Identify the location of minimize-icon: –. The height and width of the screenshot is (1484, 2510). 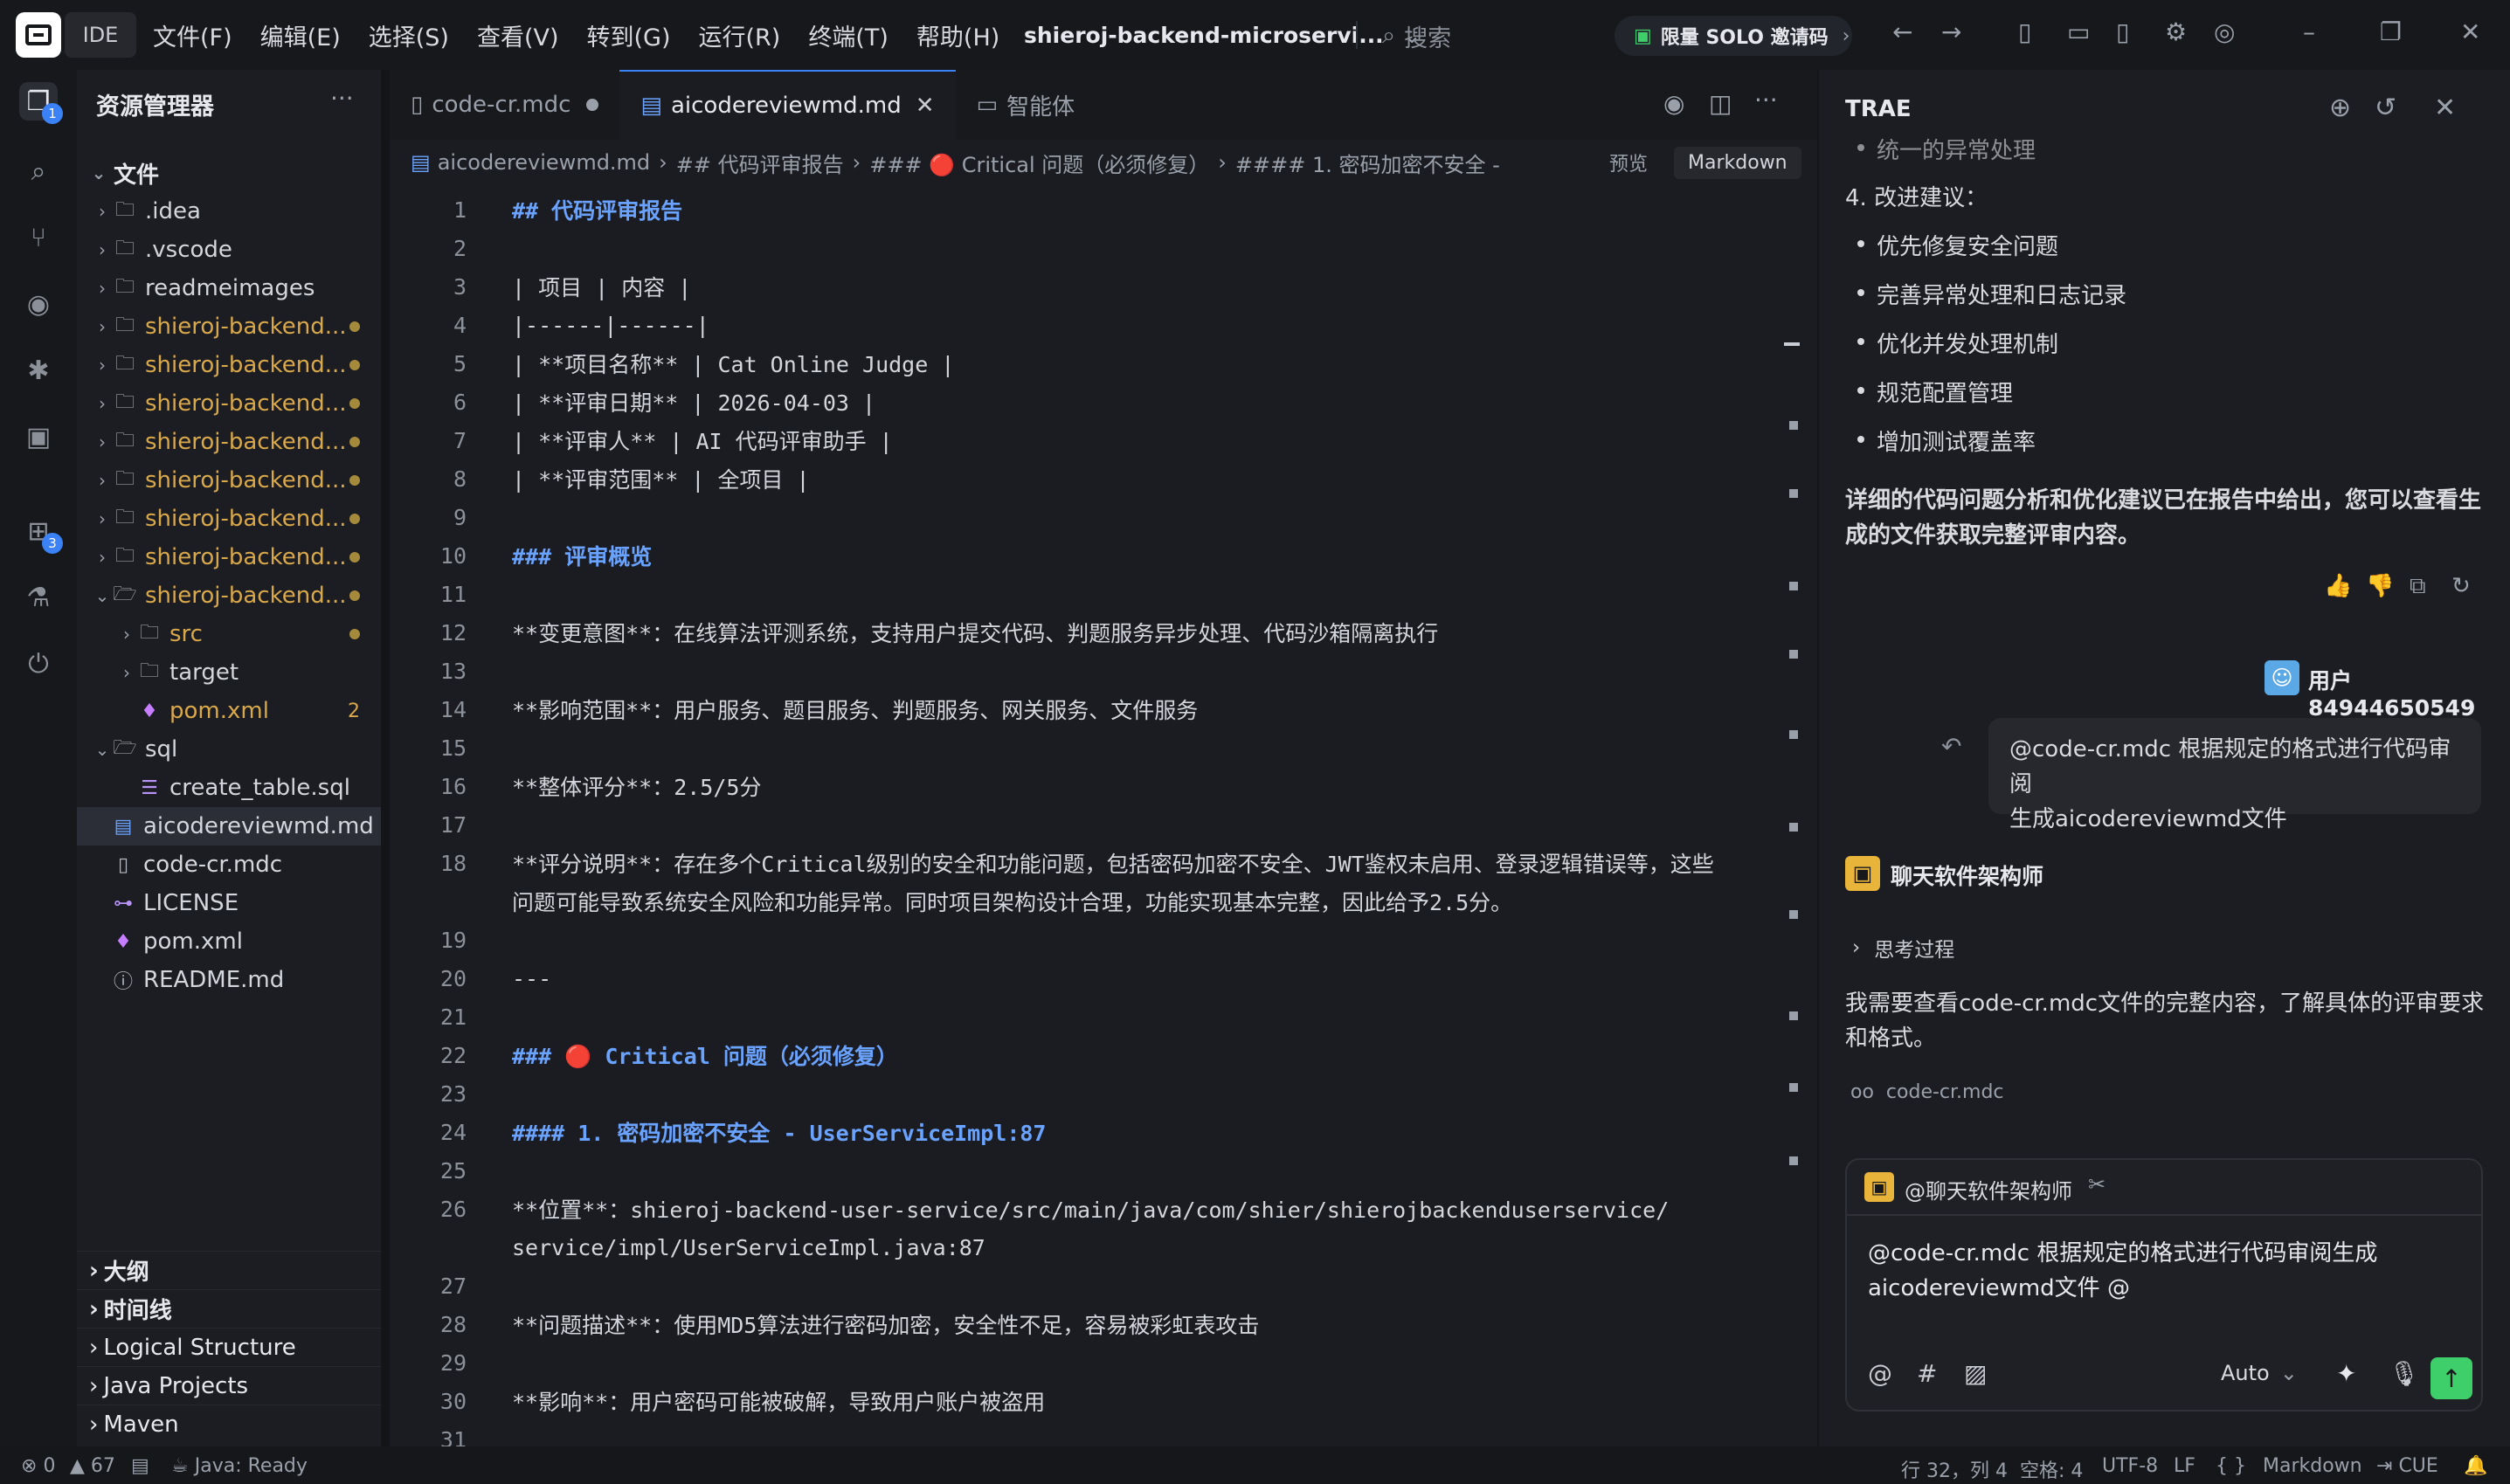
(2309, 31).